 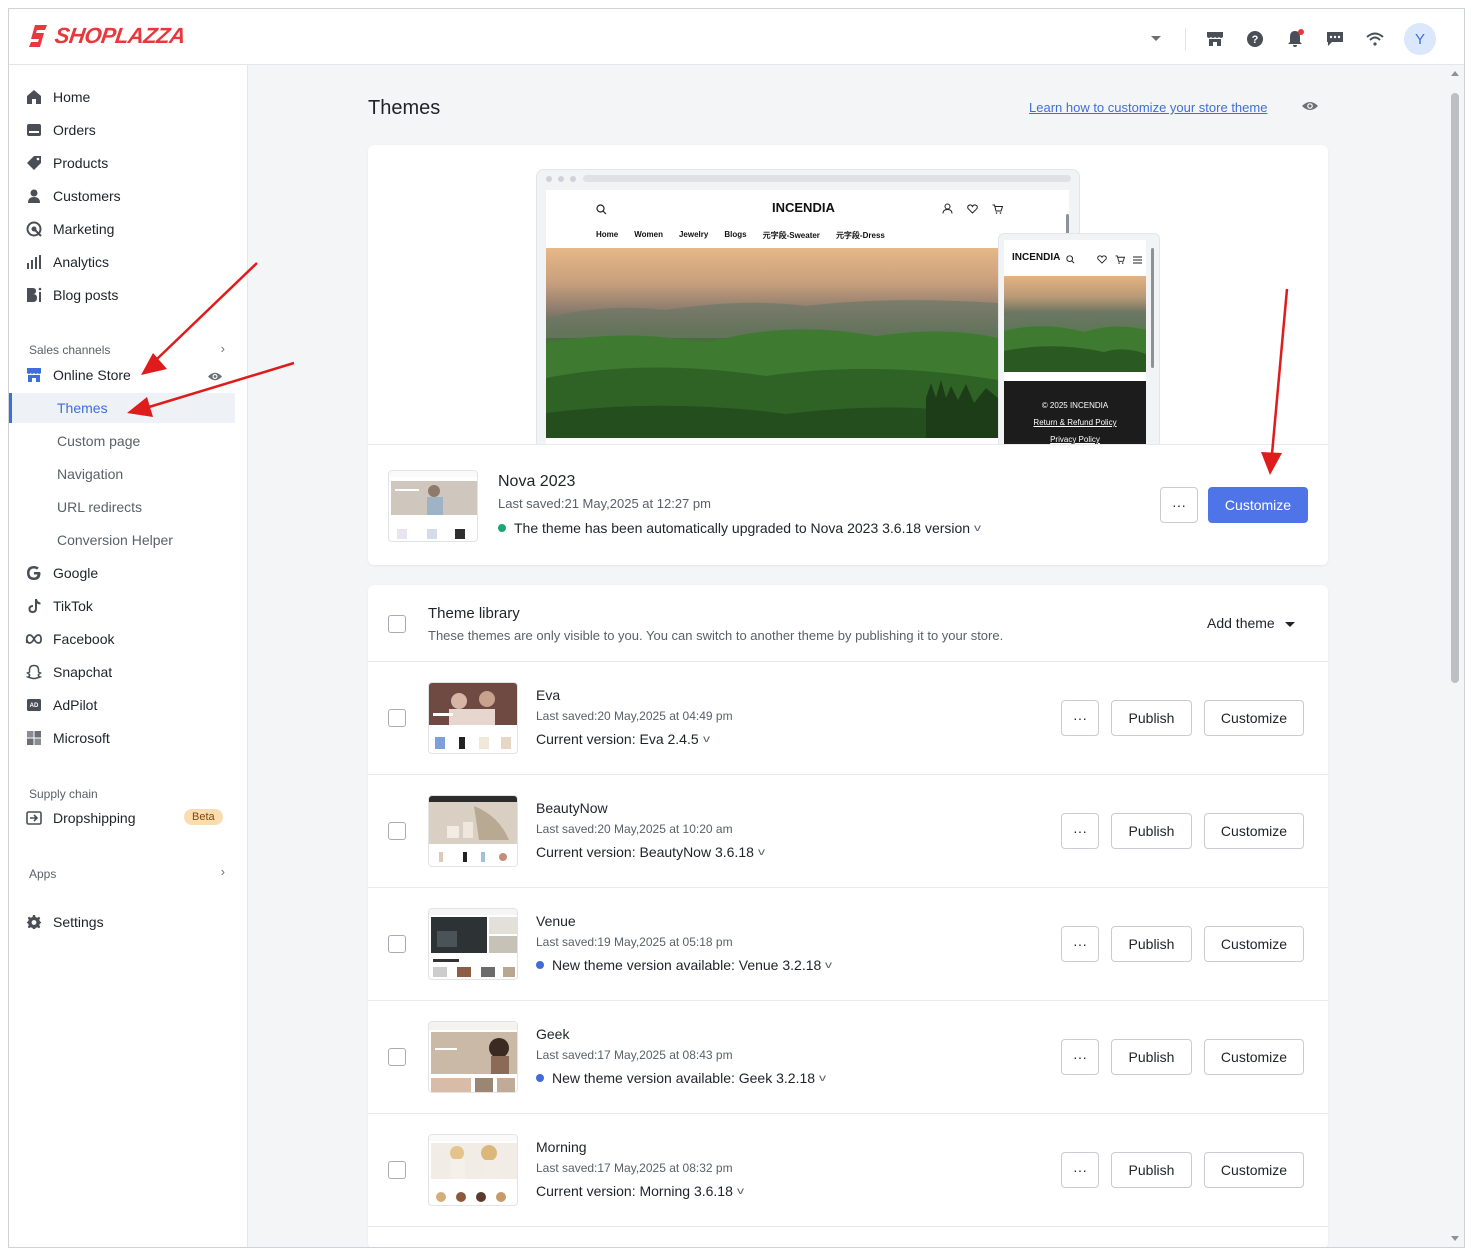 I want to click on wifi-icon, so click(x=1375, y=39).